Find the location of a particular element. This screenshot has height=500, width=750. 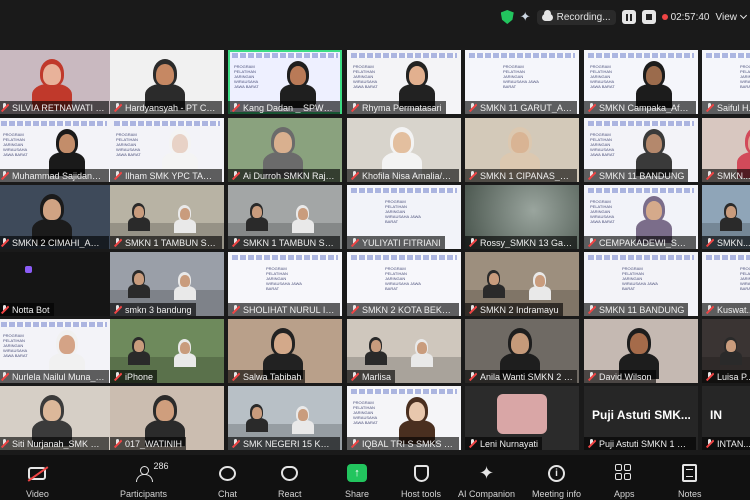

participant-tile: Leni Nurnayati is located at coordinates (522, 418).